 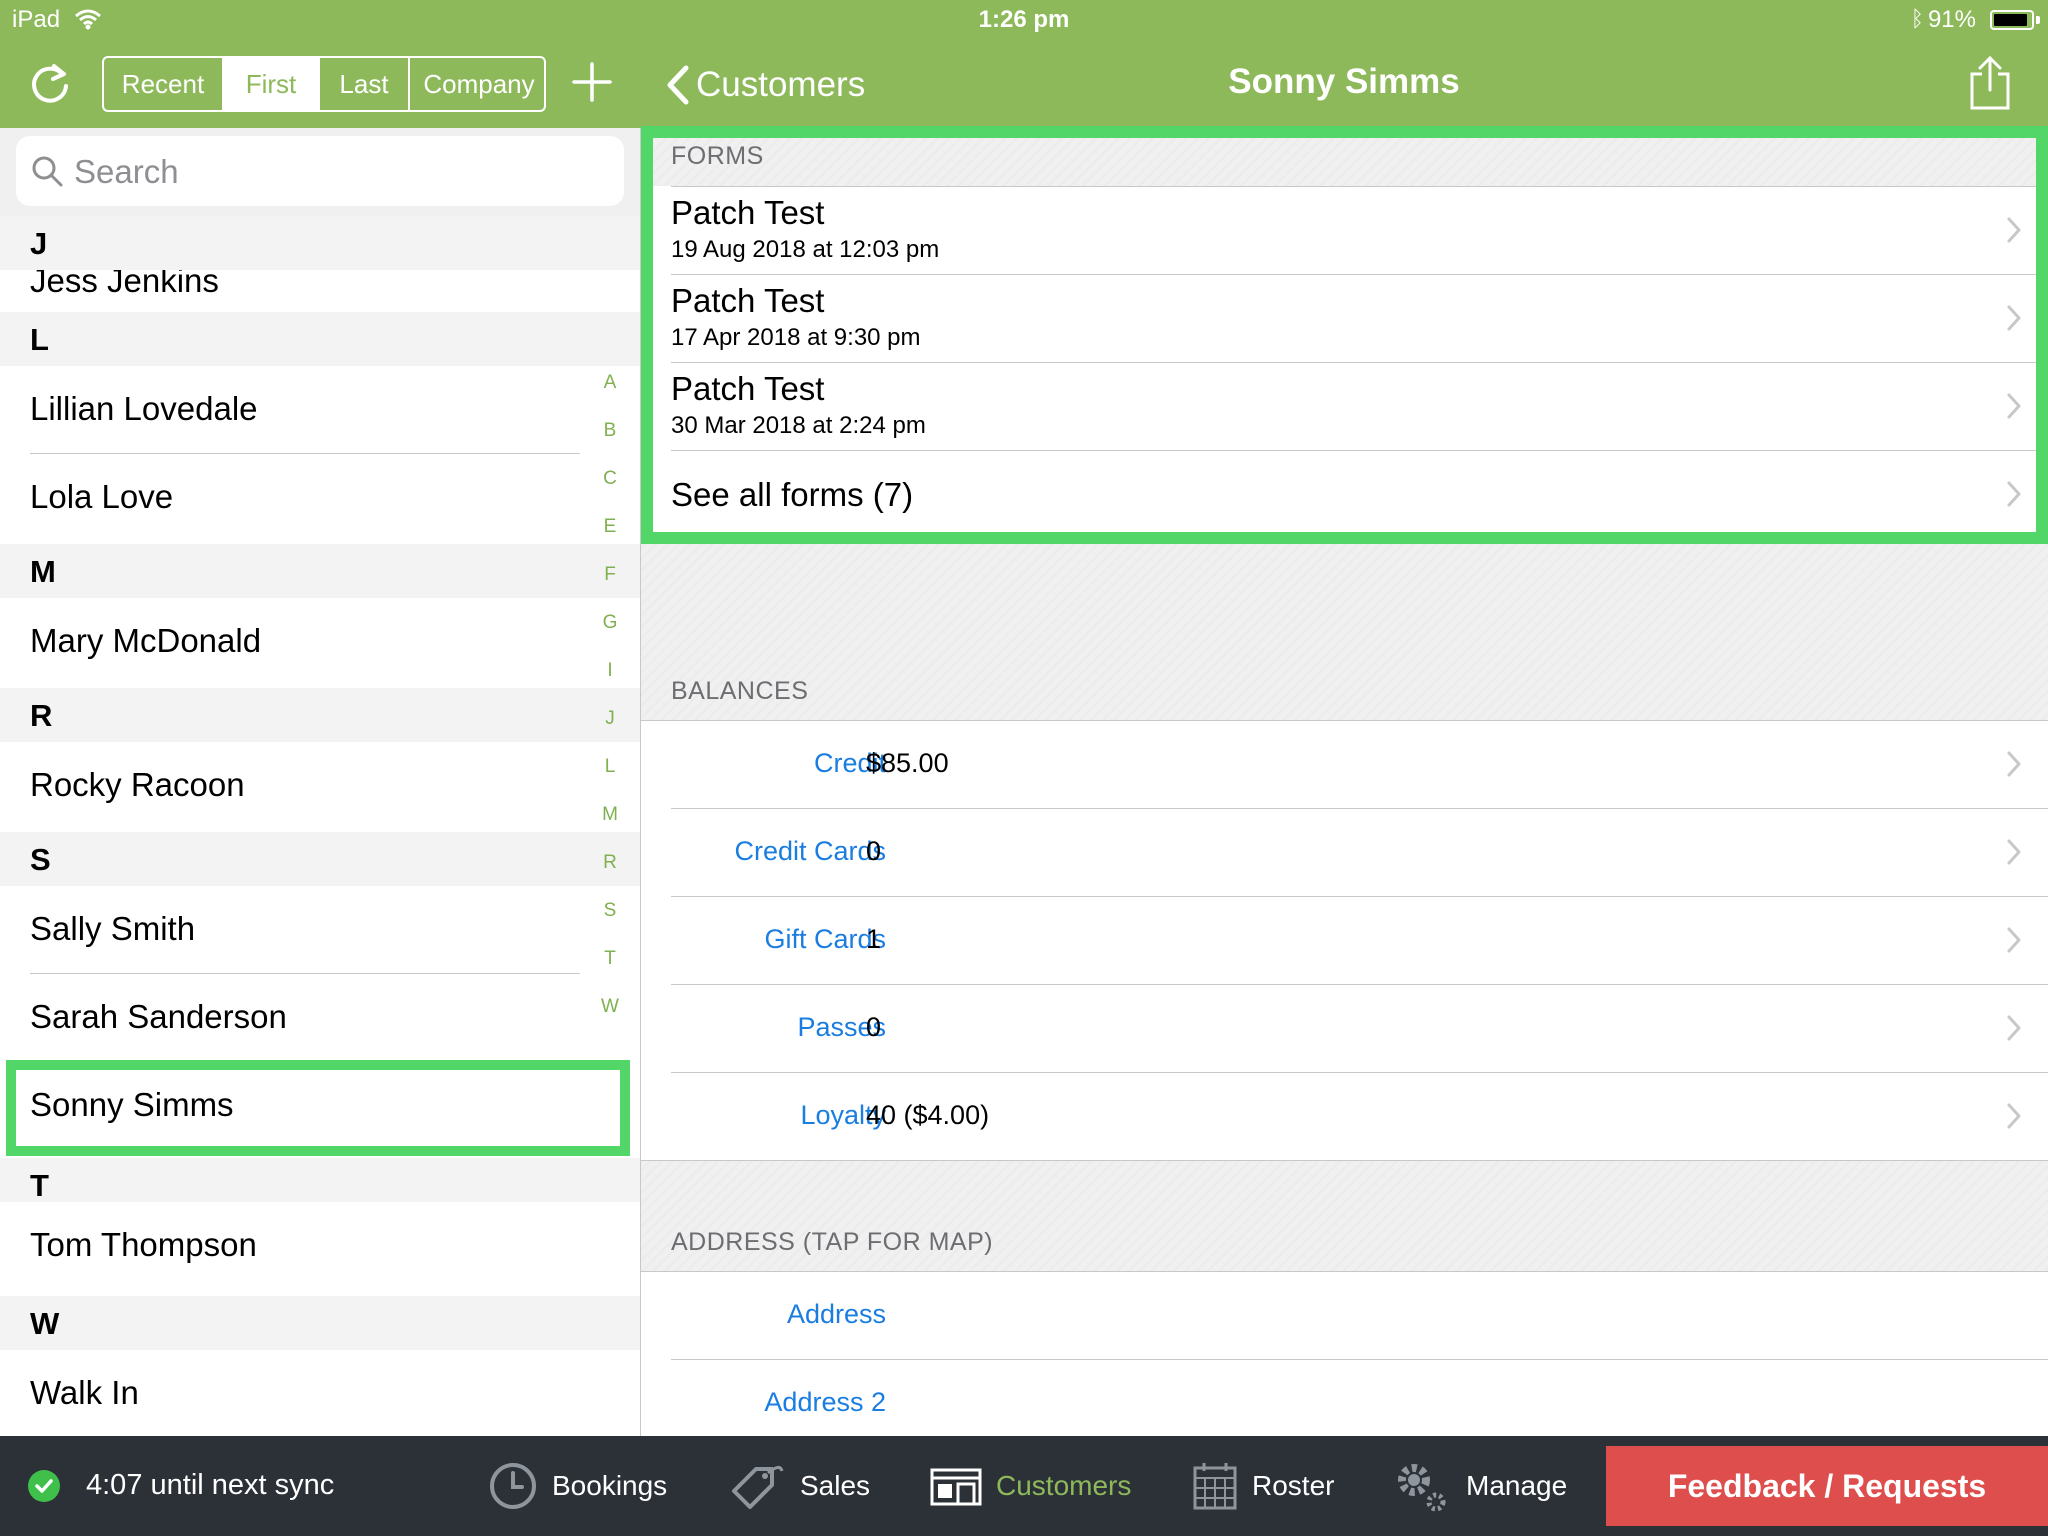 What do you see at coordinates (320, 571) in the screenshot?
I see `section-header-m: M` at bounding box center [320, 571].